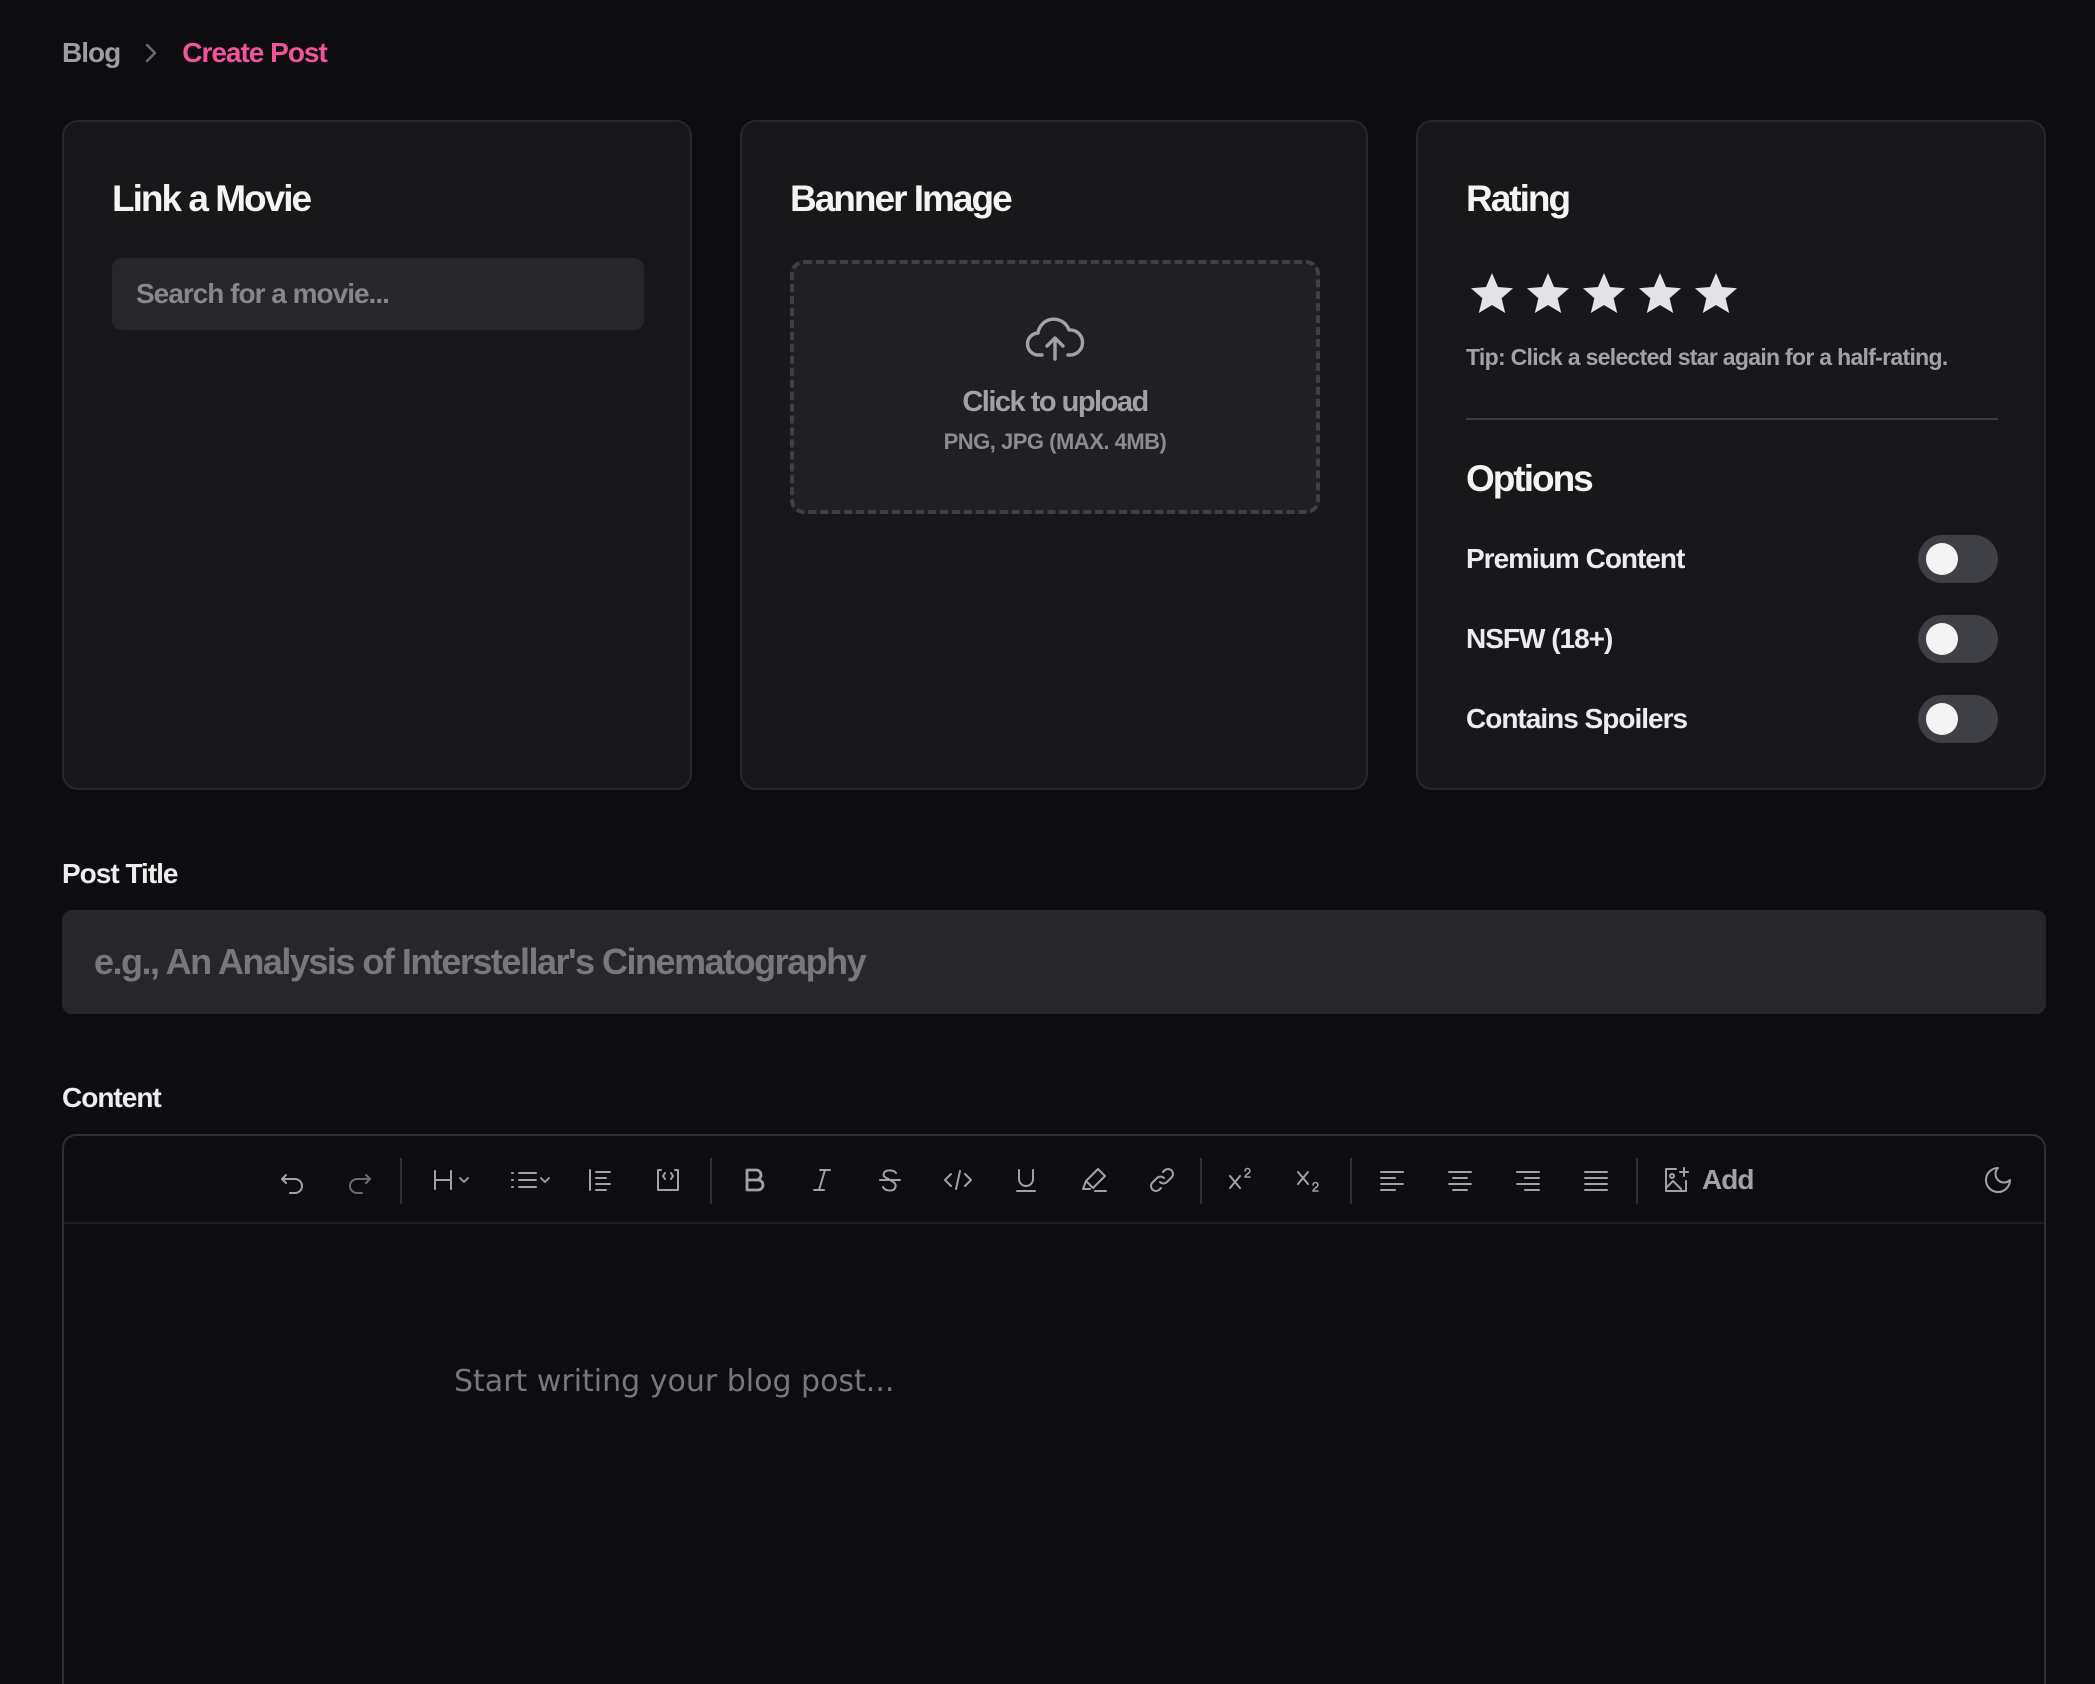 The image size is (2095, 1684). I want to click on upload-hint: PNG, JPG (MAX. 4MB), so click(1055, 441).